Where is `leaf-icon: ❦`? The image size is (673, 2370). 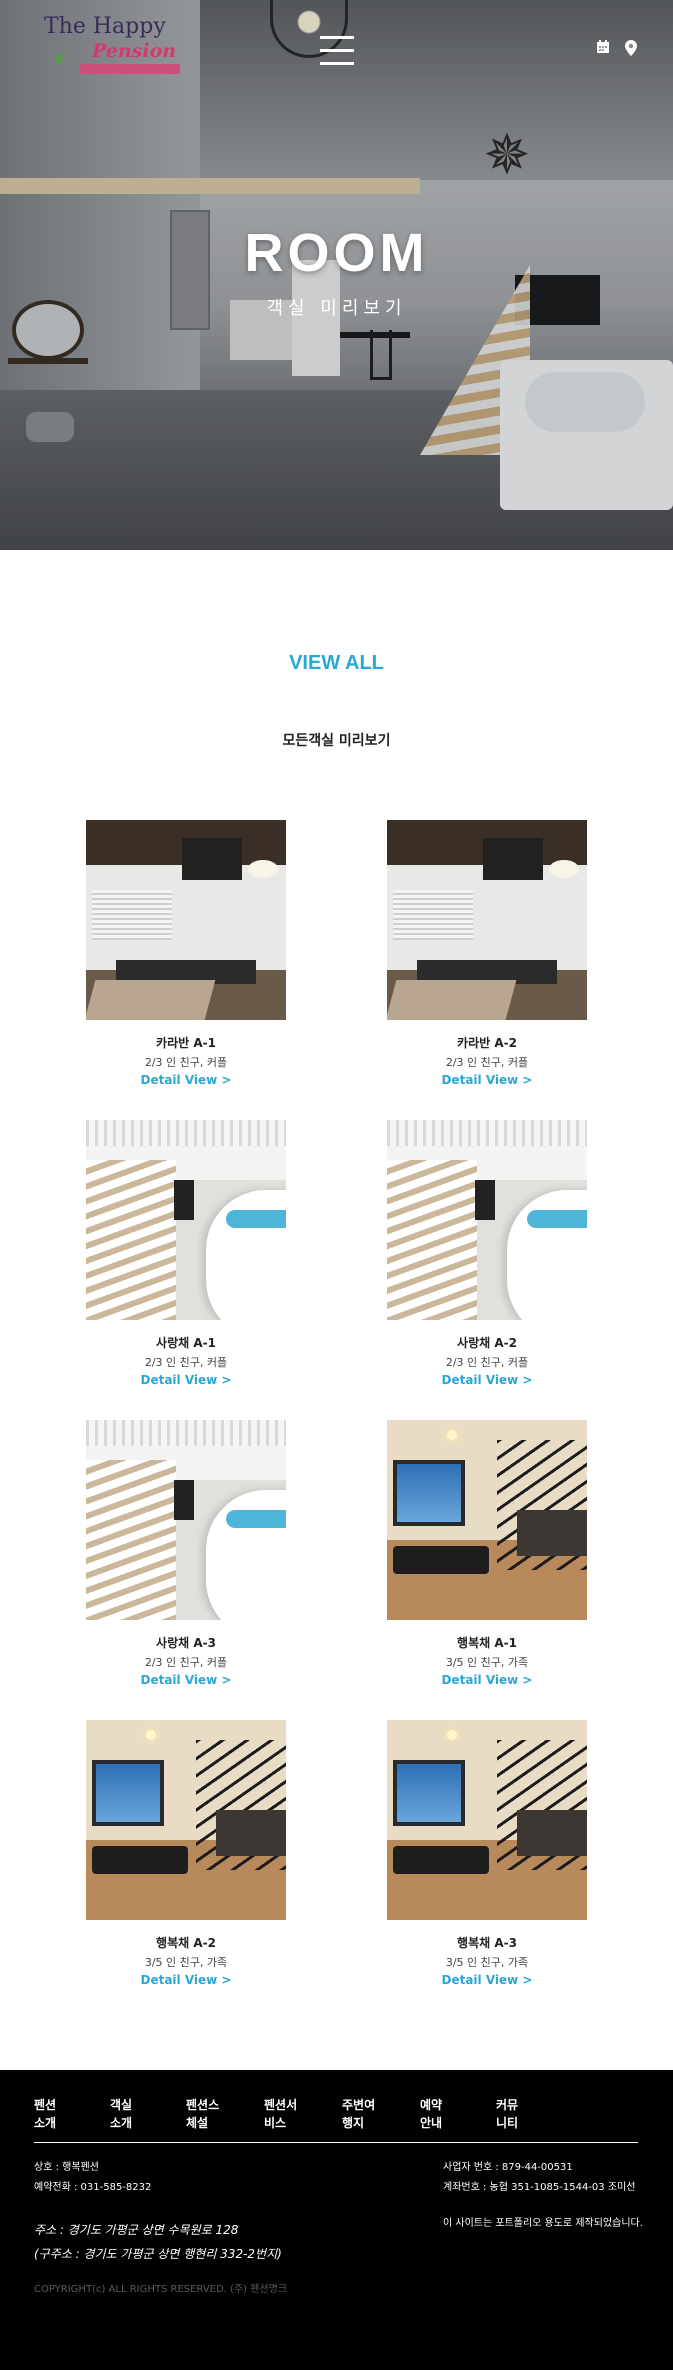
leaf-icon: ❦ is located at coordinates (60, 58).